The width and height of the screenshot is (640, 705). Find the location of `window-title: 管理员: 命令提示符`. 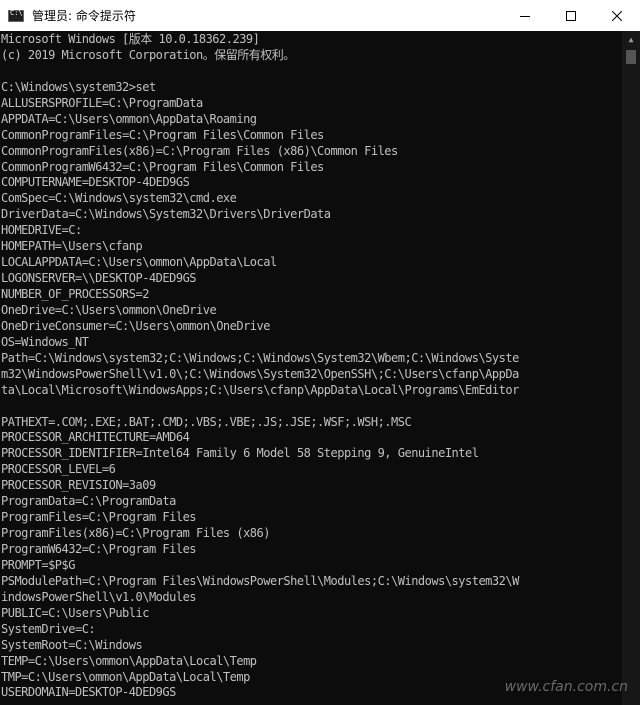

window-title: 管理员: 命令提示符 is located at coordinates (84, 16).